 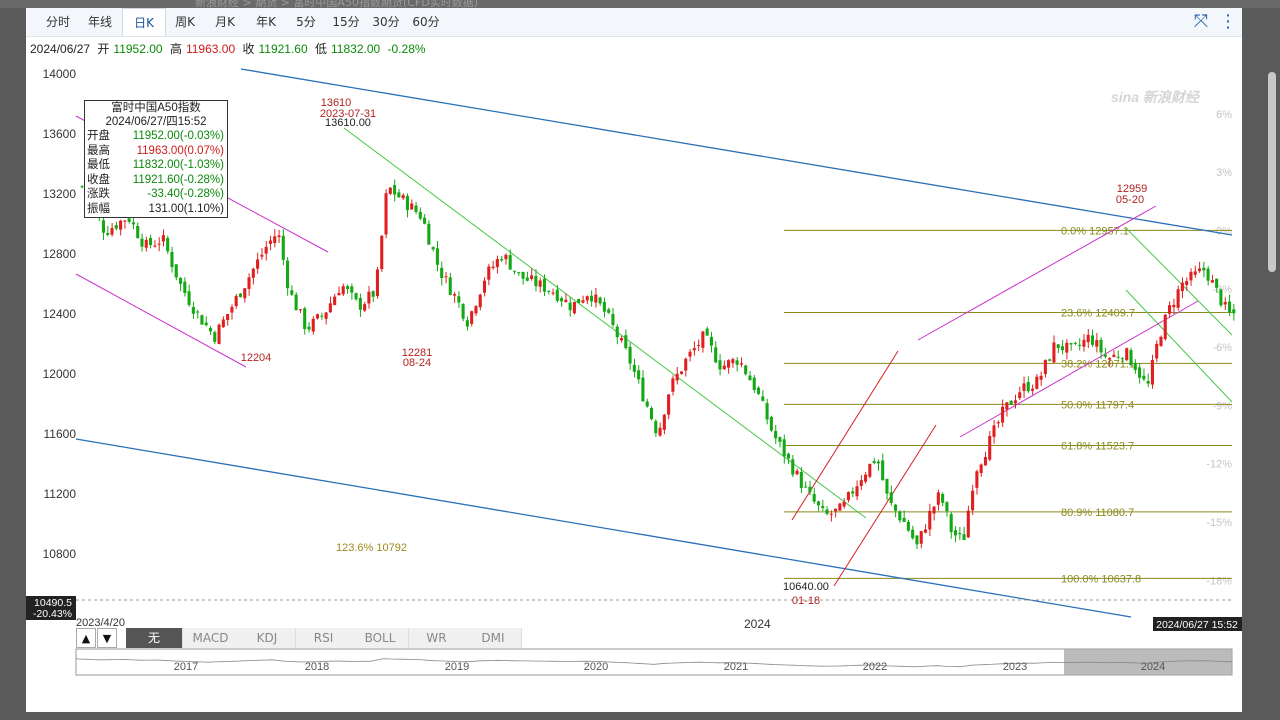 I want to click on indicator-2: KDJ, so click(x=267, y=638).